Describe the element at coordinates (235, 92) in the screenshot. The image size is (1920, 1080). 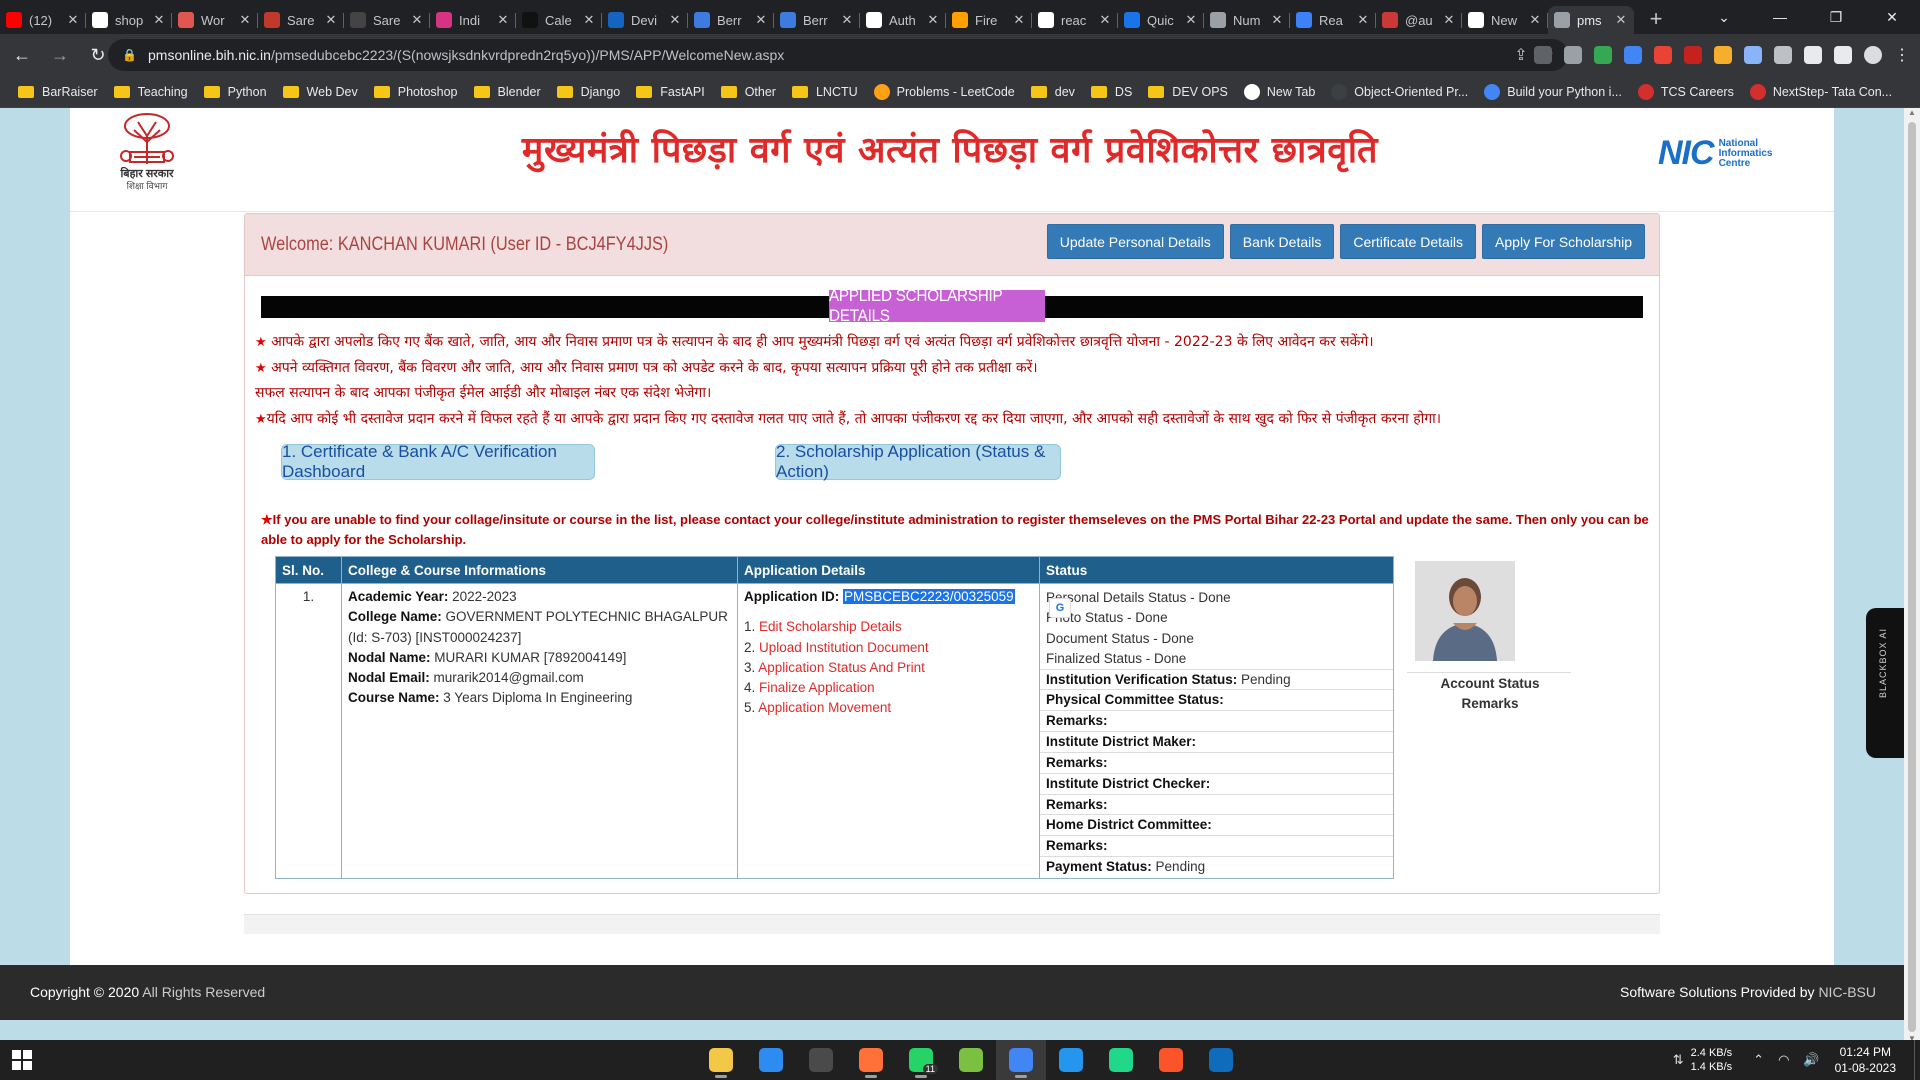
I see `bookmark-folder: Python` at that location.